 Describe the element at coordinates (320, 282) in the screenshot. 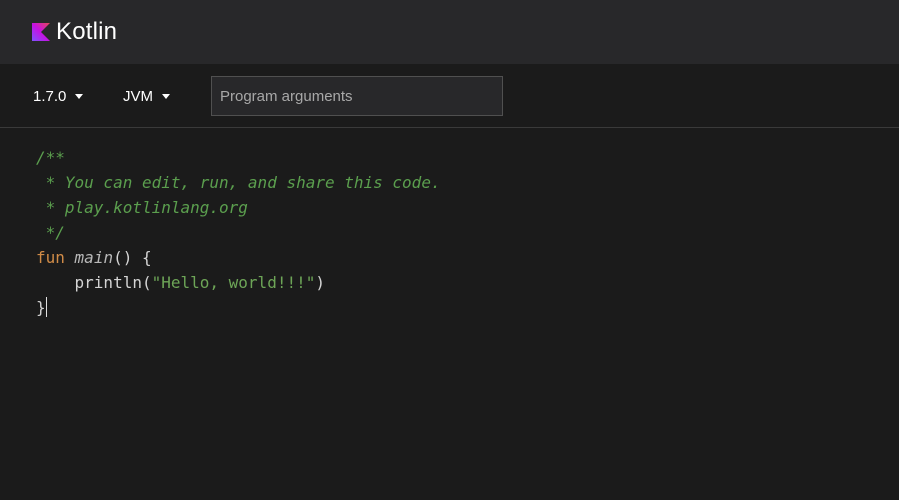

I see `code-token-plain: )` at that location.